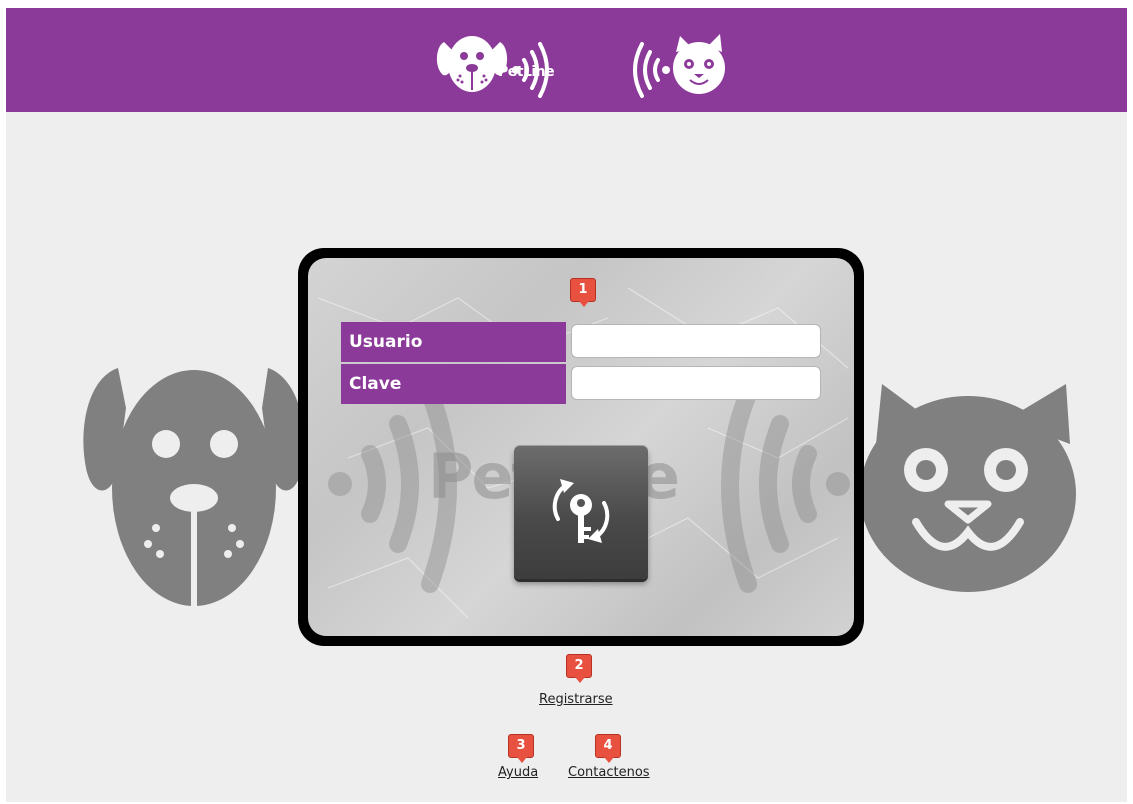 This screenshot has height=804, width=1133. Describe the element at coordinates (453, 342) in the screenshot. I see `username-label: Usuario` at that location.